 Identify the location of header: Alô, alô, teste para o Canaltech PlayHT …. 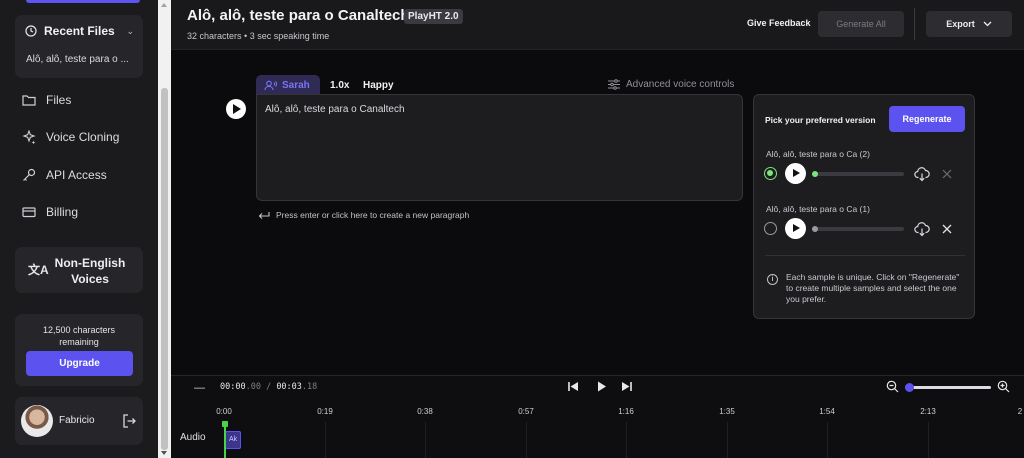
(597, 25).